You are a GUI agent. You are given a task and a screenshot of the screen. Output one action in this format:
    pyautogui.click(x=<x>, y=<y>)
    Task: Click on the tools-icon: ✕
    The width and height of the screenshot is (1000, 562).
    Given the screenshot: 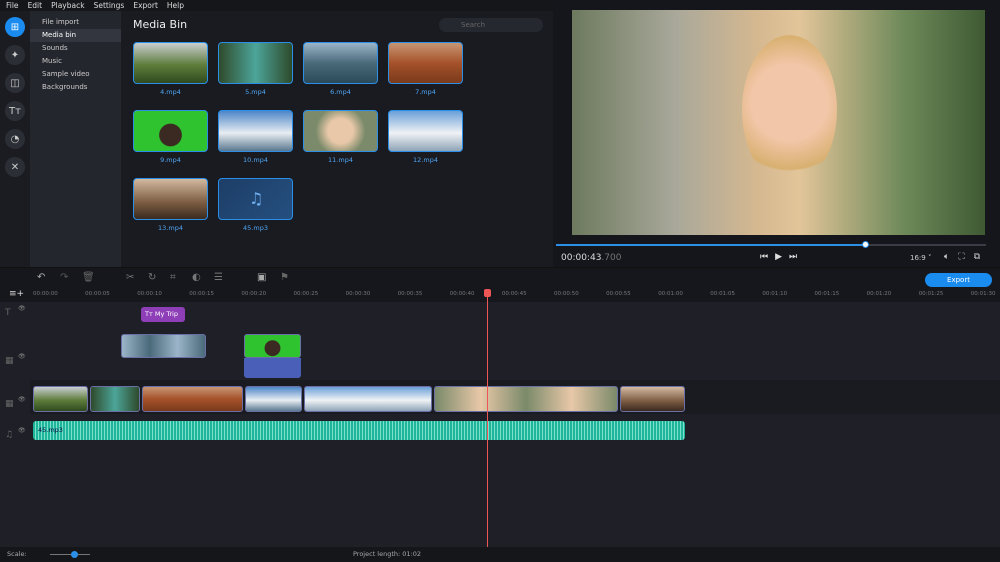 What is the action you would take?
    pyautogui.click(x=15, y=167)
    